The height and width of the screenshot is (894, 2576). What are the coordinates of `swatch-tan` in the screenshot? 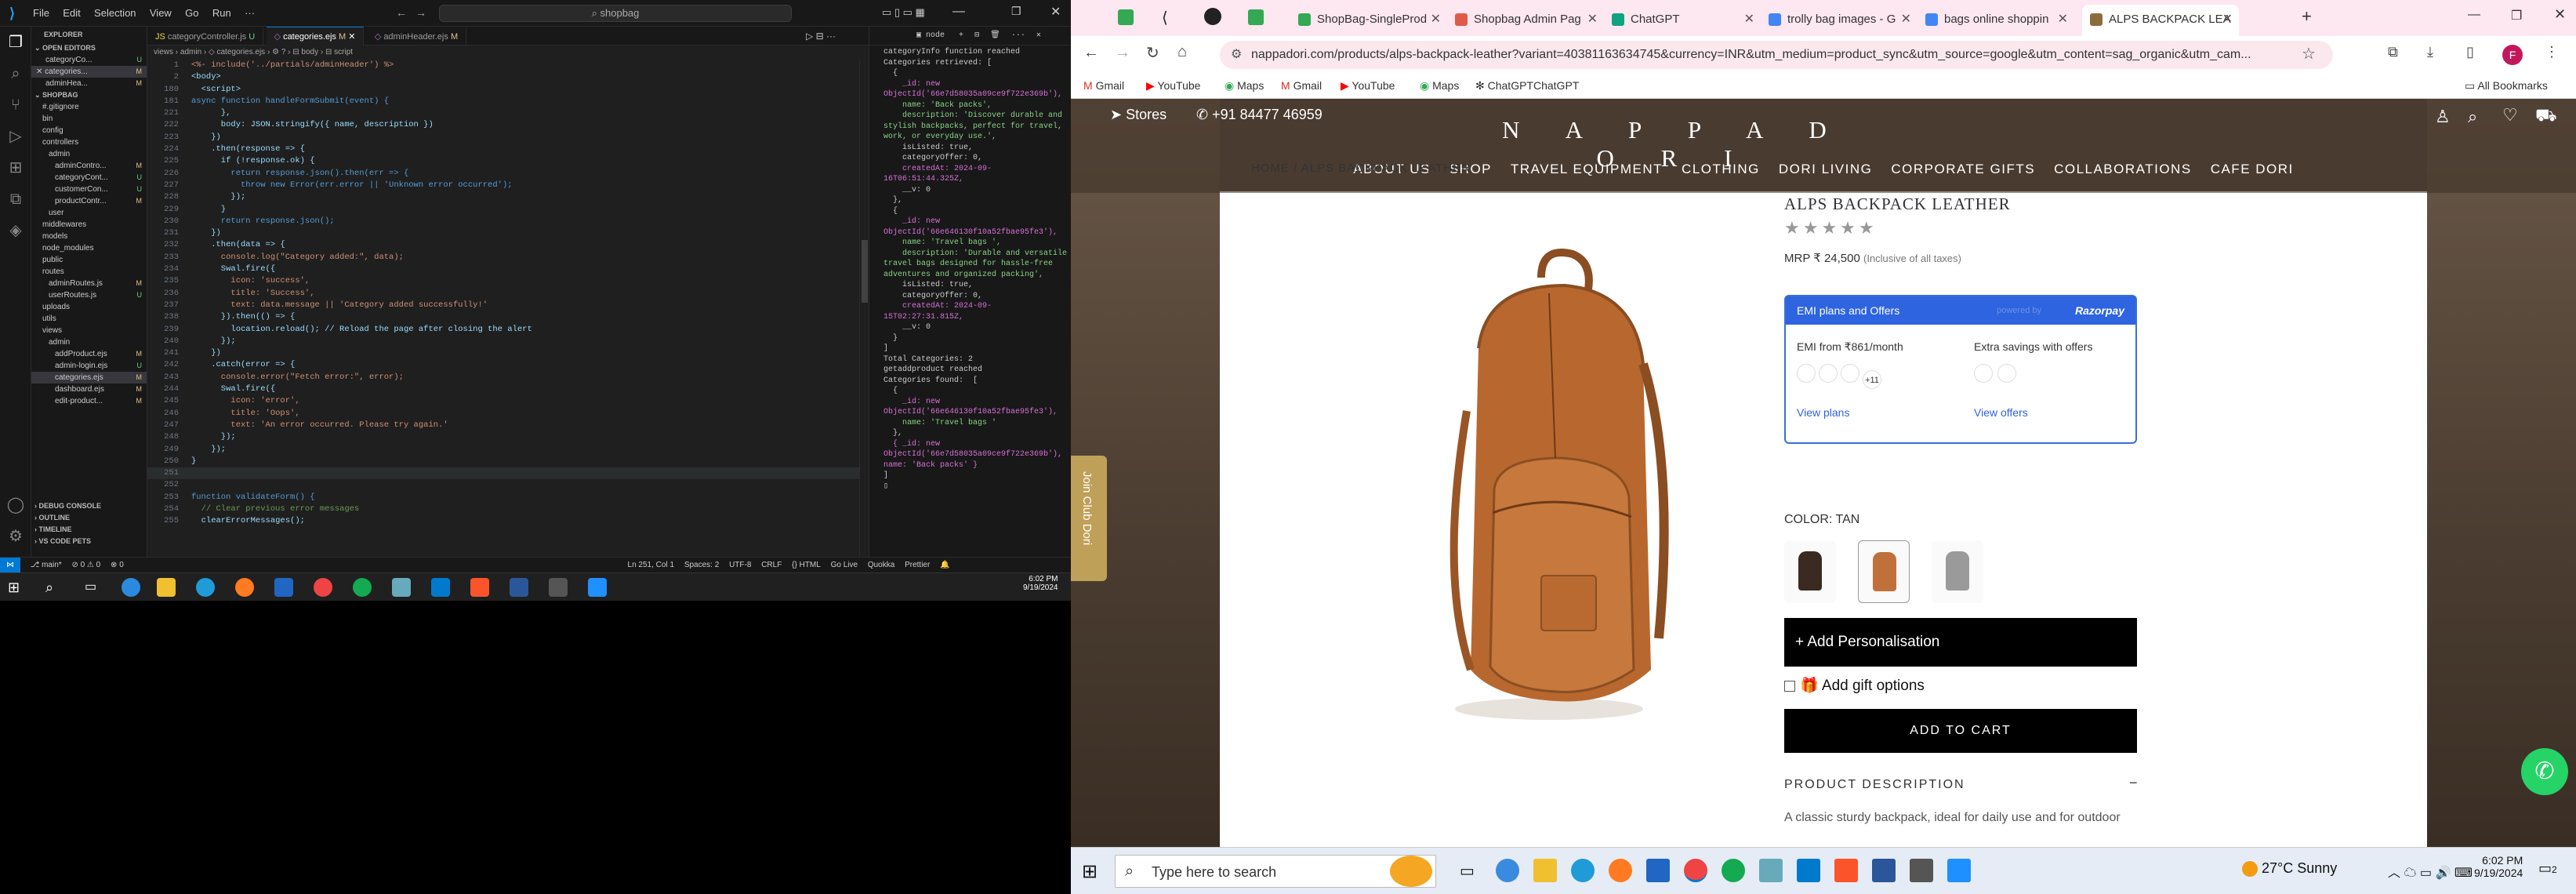 It's located at (1884, 571).